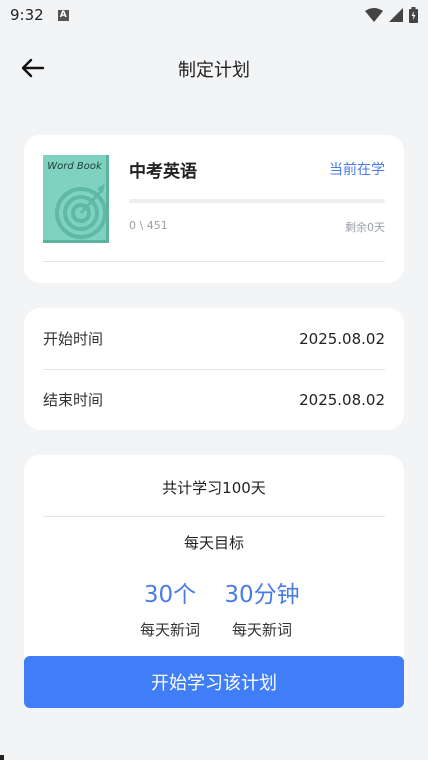  Describe the element at coordinates (357, 170) in the screenshot. I see `current-study-tag: 当前在学` at that location.